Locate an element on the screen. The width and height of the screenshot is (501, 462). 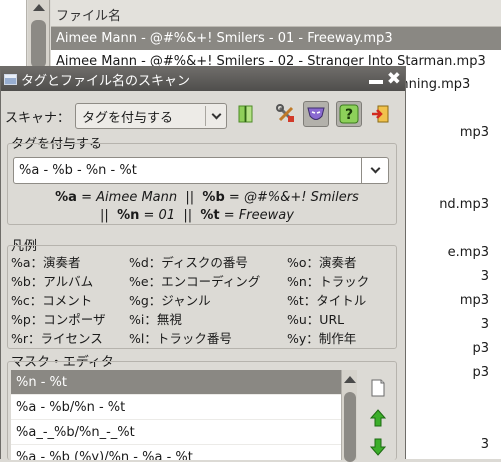
legend-item: %l：トラック番号 is located at coordinates (180, 338).